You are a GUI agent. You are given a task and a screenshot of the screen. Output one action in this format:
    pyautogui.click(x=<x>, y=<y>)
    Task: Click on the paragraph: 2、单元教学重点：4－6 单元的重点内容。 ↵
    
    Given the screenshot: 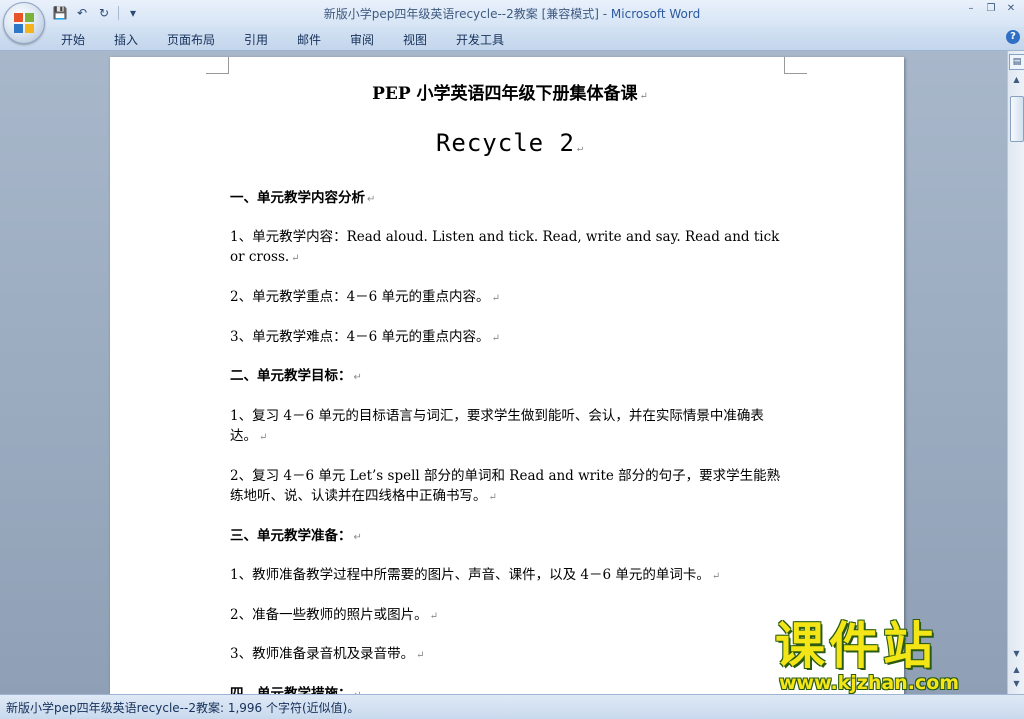 What is the action you would take?
    pyautogui.click(x=365, y=297)
    